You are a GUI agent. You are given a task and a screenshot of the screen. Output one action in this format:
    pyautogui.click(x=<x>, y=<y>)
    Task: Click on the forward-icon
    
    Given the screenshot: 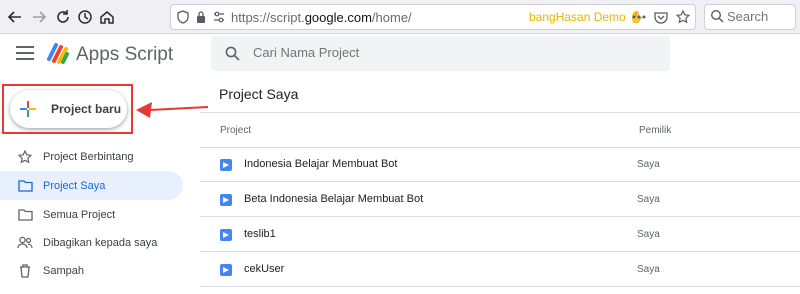 What is the action you would take?
    pyautogui.click(x=39, y=17)
    